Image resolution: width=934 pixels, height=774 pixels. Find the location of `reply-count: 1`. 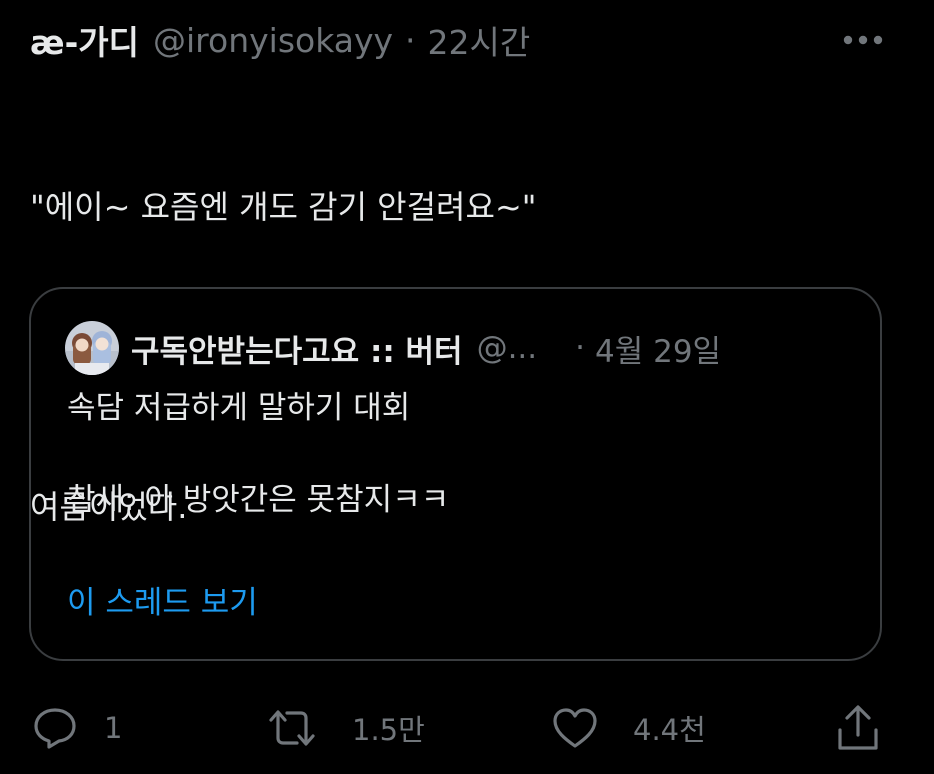

reply-count: 1 is located at coordinates (113, 728).